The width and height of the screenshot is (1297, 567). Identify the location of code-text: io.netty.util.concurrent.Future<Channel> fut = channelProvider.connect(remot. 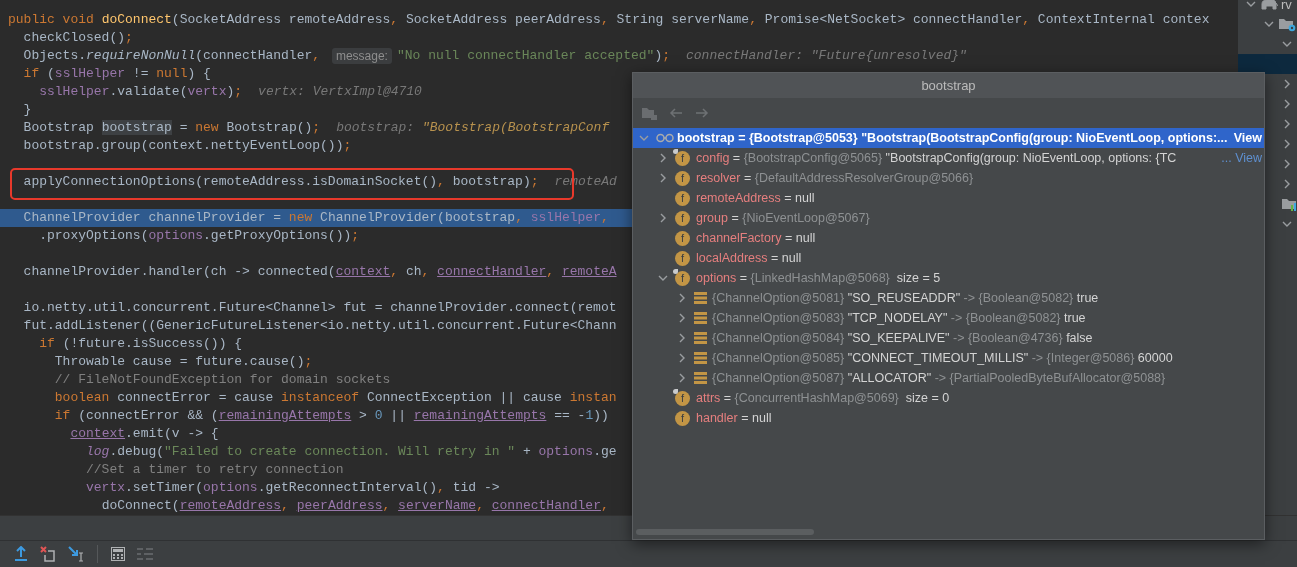
(319, 308).